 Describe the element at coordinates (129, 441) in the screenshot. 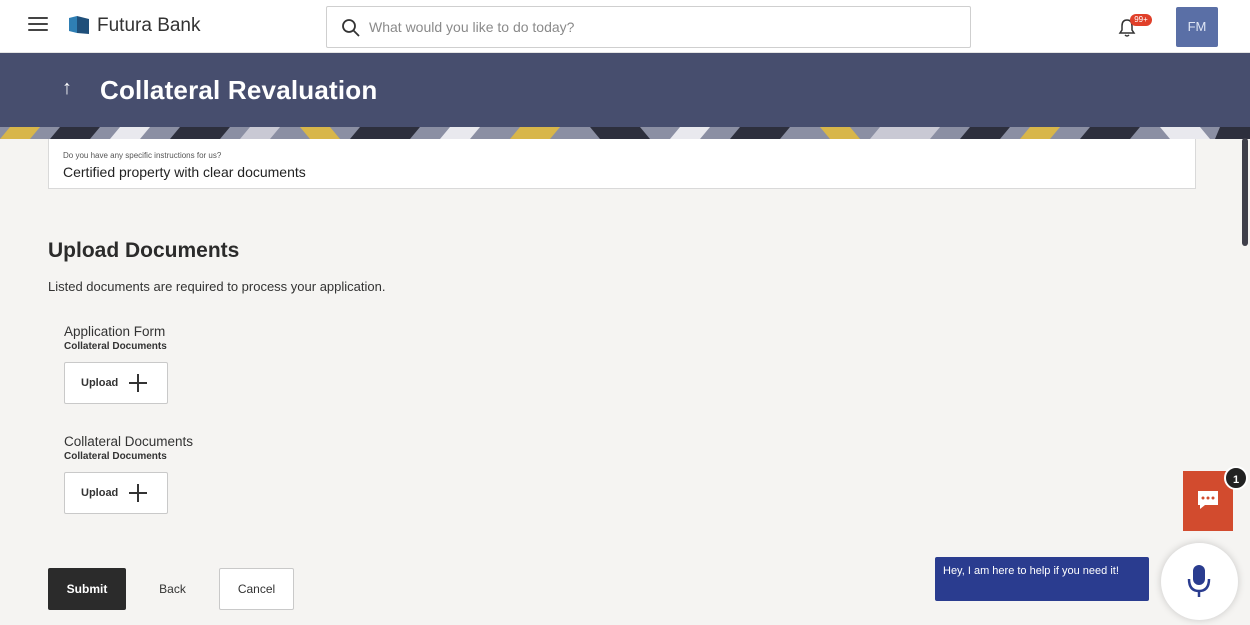

I see `document-name: Collateral Documents` at that location.